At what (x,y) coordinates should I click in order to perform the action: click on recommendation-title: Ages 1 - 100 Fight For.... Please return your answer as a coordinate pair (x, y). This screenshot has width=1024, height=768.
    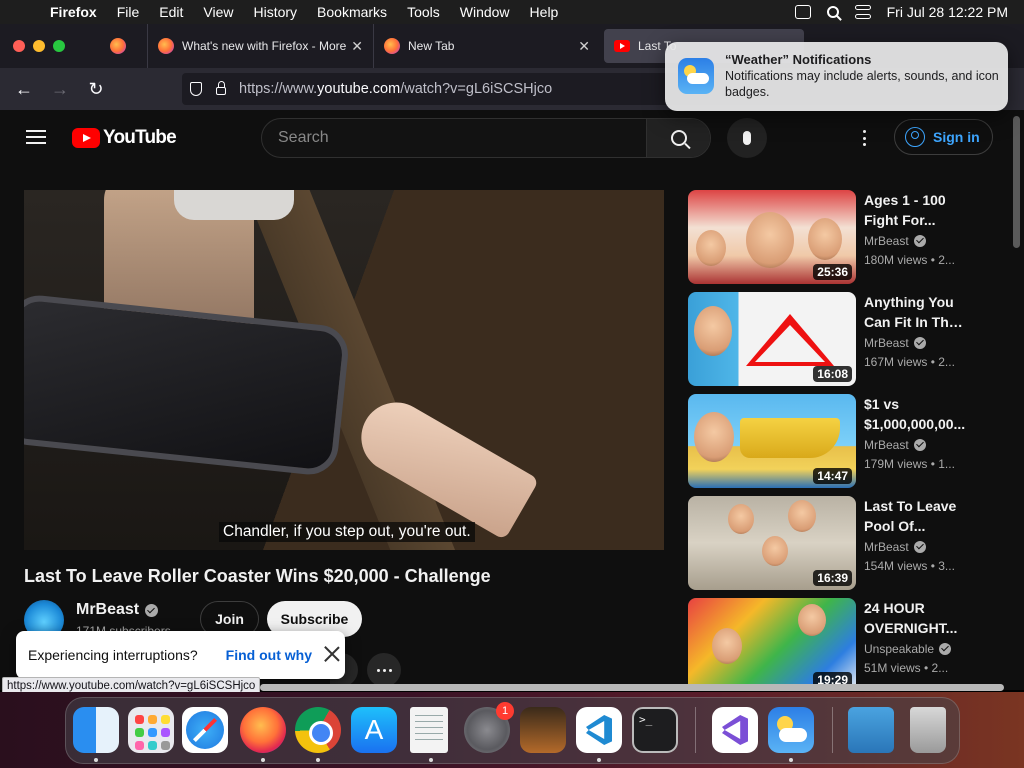
    Looking at the image, I should click on (916, 210).